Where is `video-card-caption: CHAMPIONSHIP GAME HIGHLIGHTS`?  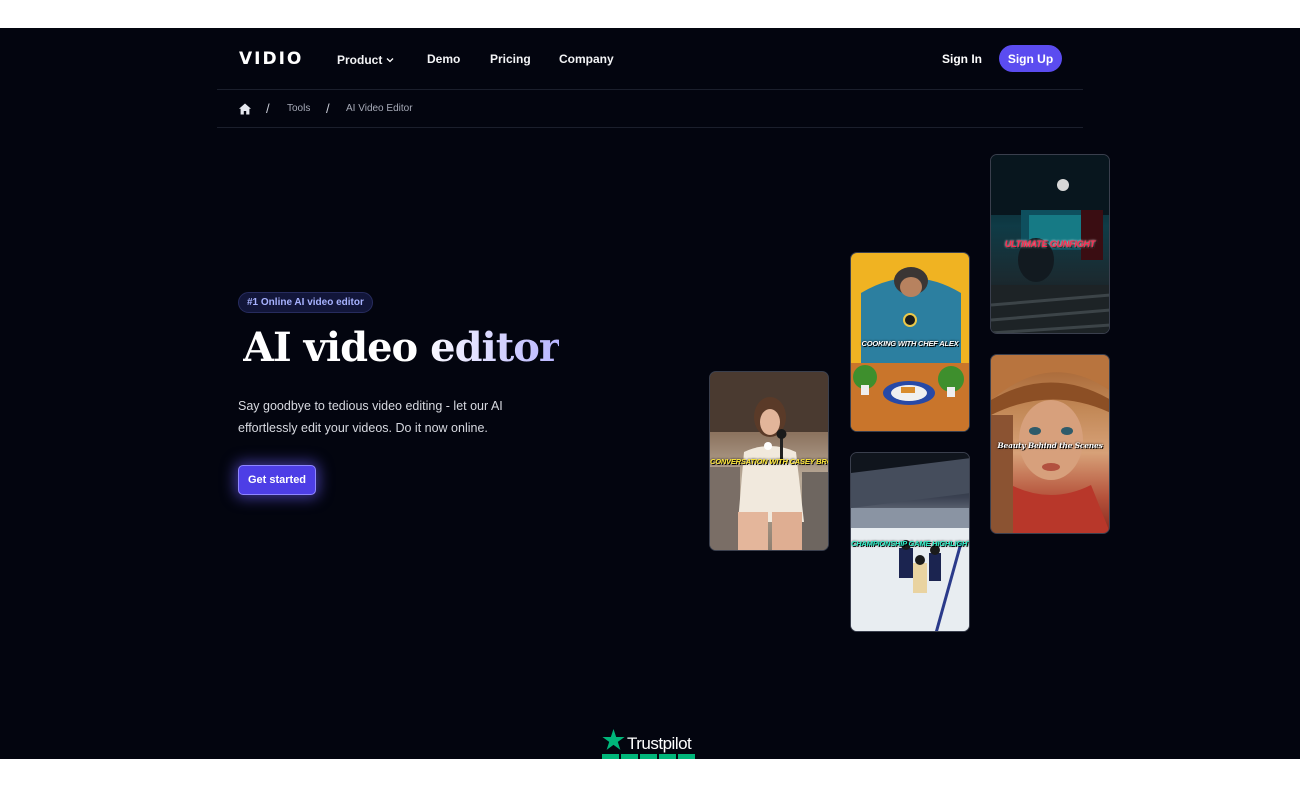 video-card-caption: CHAMPIONSHIP GAME HIGHLIGHTS is located at coordinates (910, 543).